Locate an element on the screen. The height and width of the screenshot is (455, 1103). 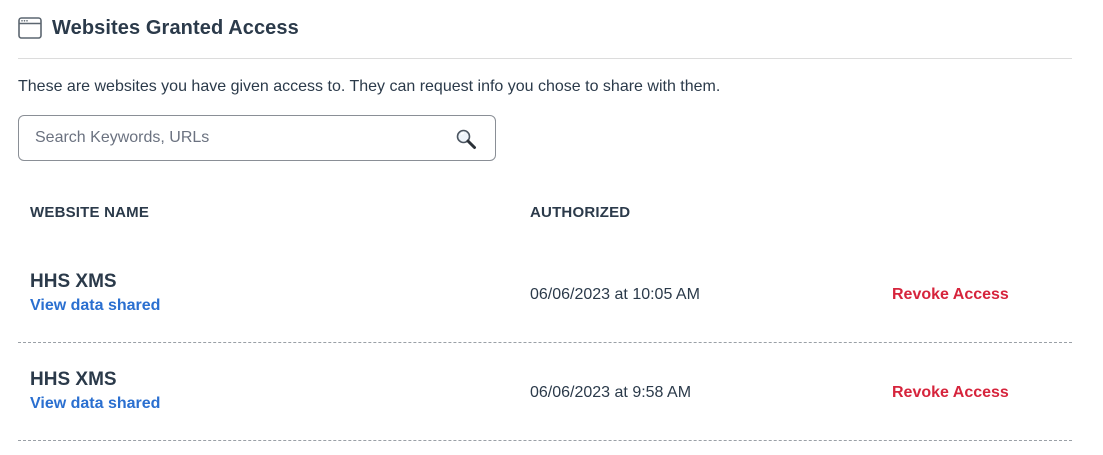
column-header-website-name: WEBSITE NAME is located at coordinates (90, 212).